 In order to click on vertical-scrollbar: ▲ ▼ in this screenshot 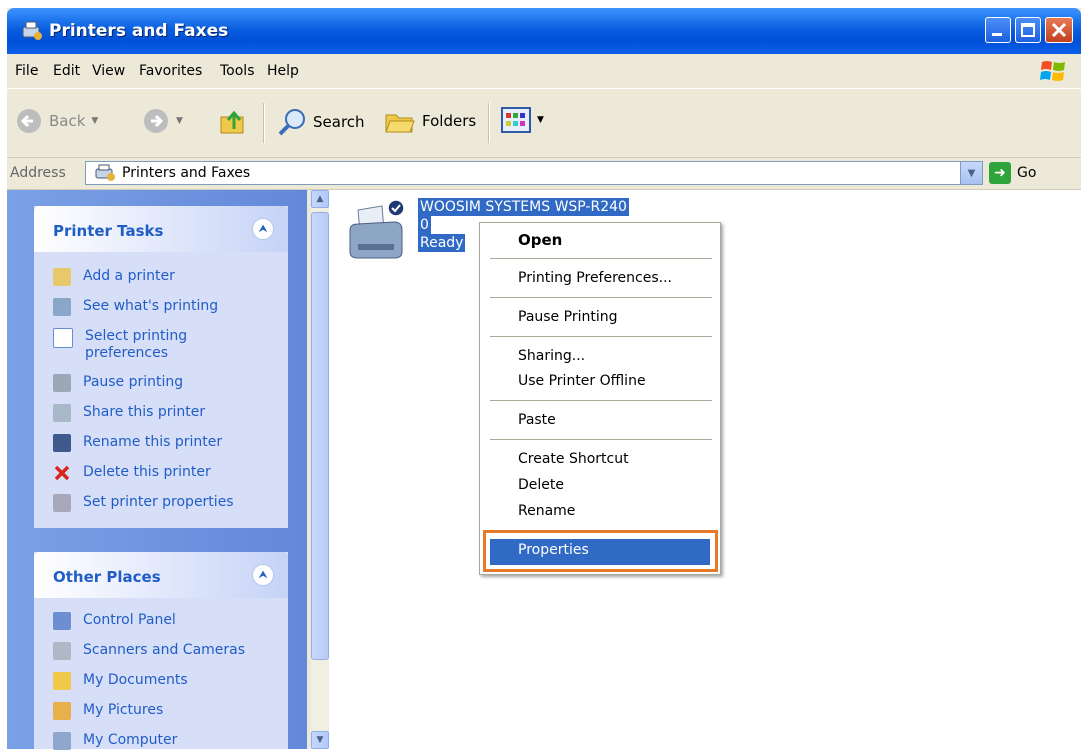, I will do `click(320, 469)`.